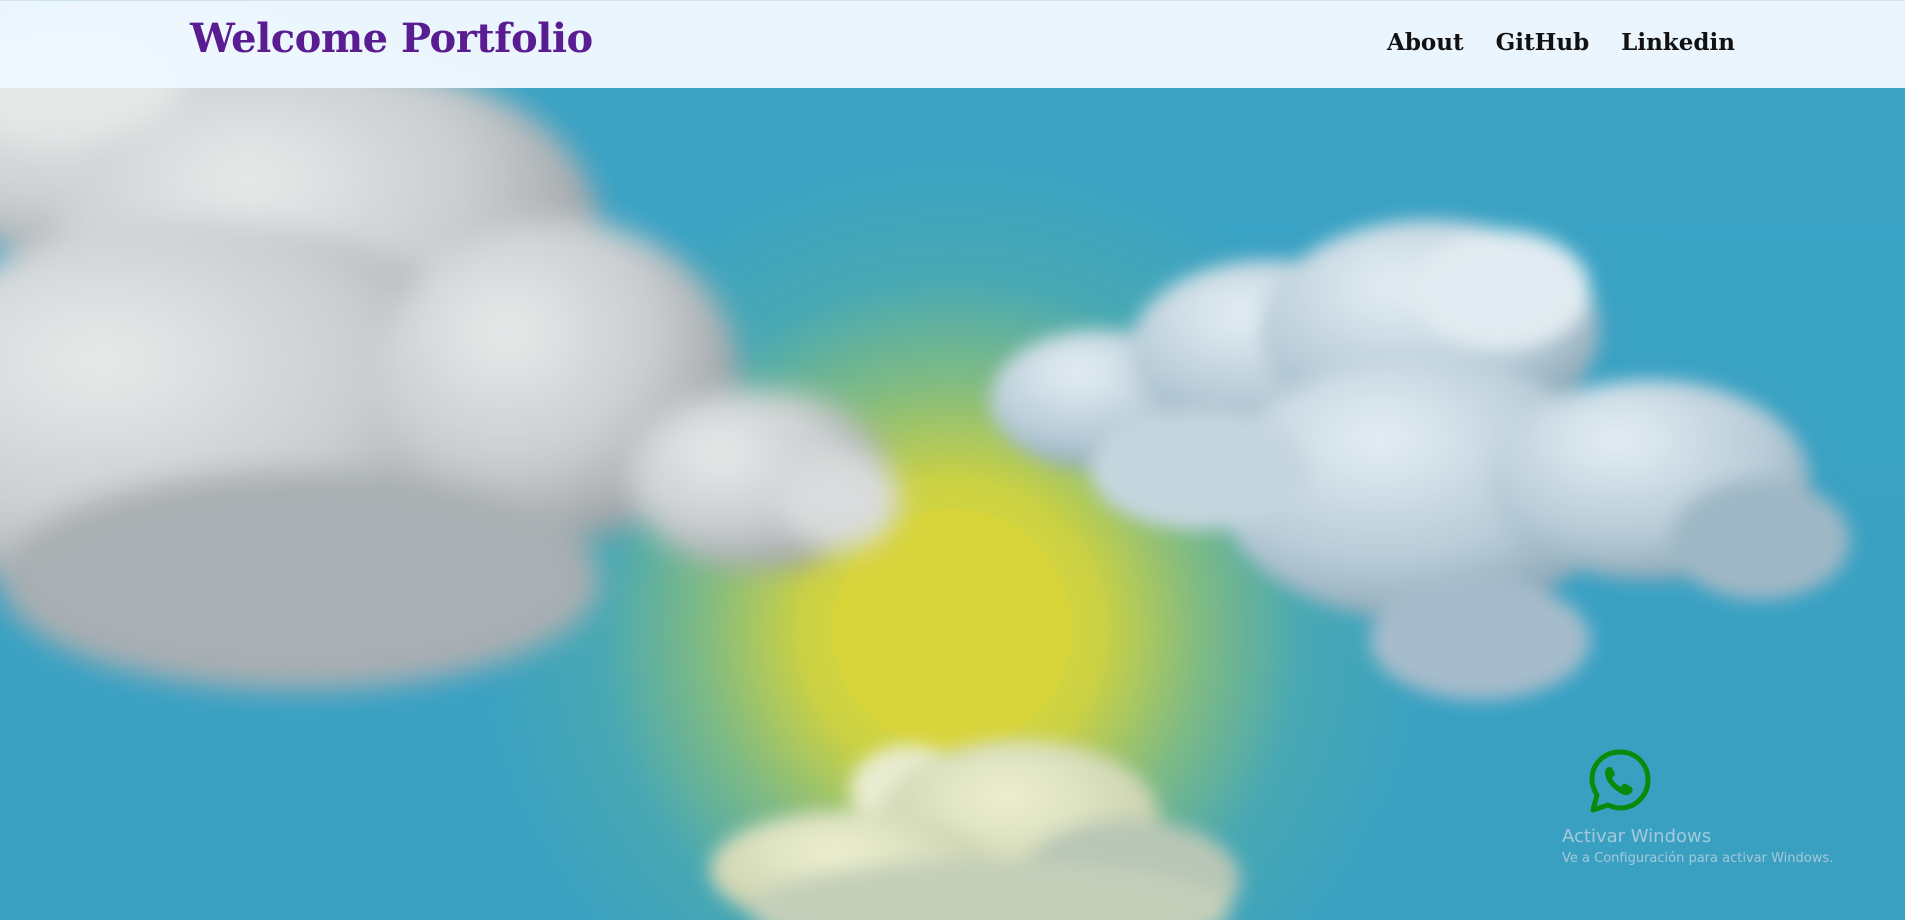 The height and width of the screenshot is (920, 1905). Describe the element at coordinates (391, 38) in the screenshot. I see `brand-title: Welcome Portfolio` at that location.